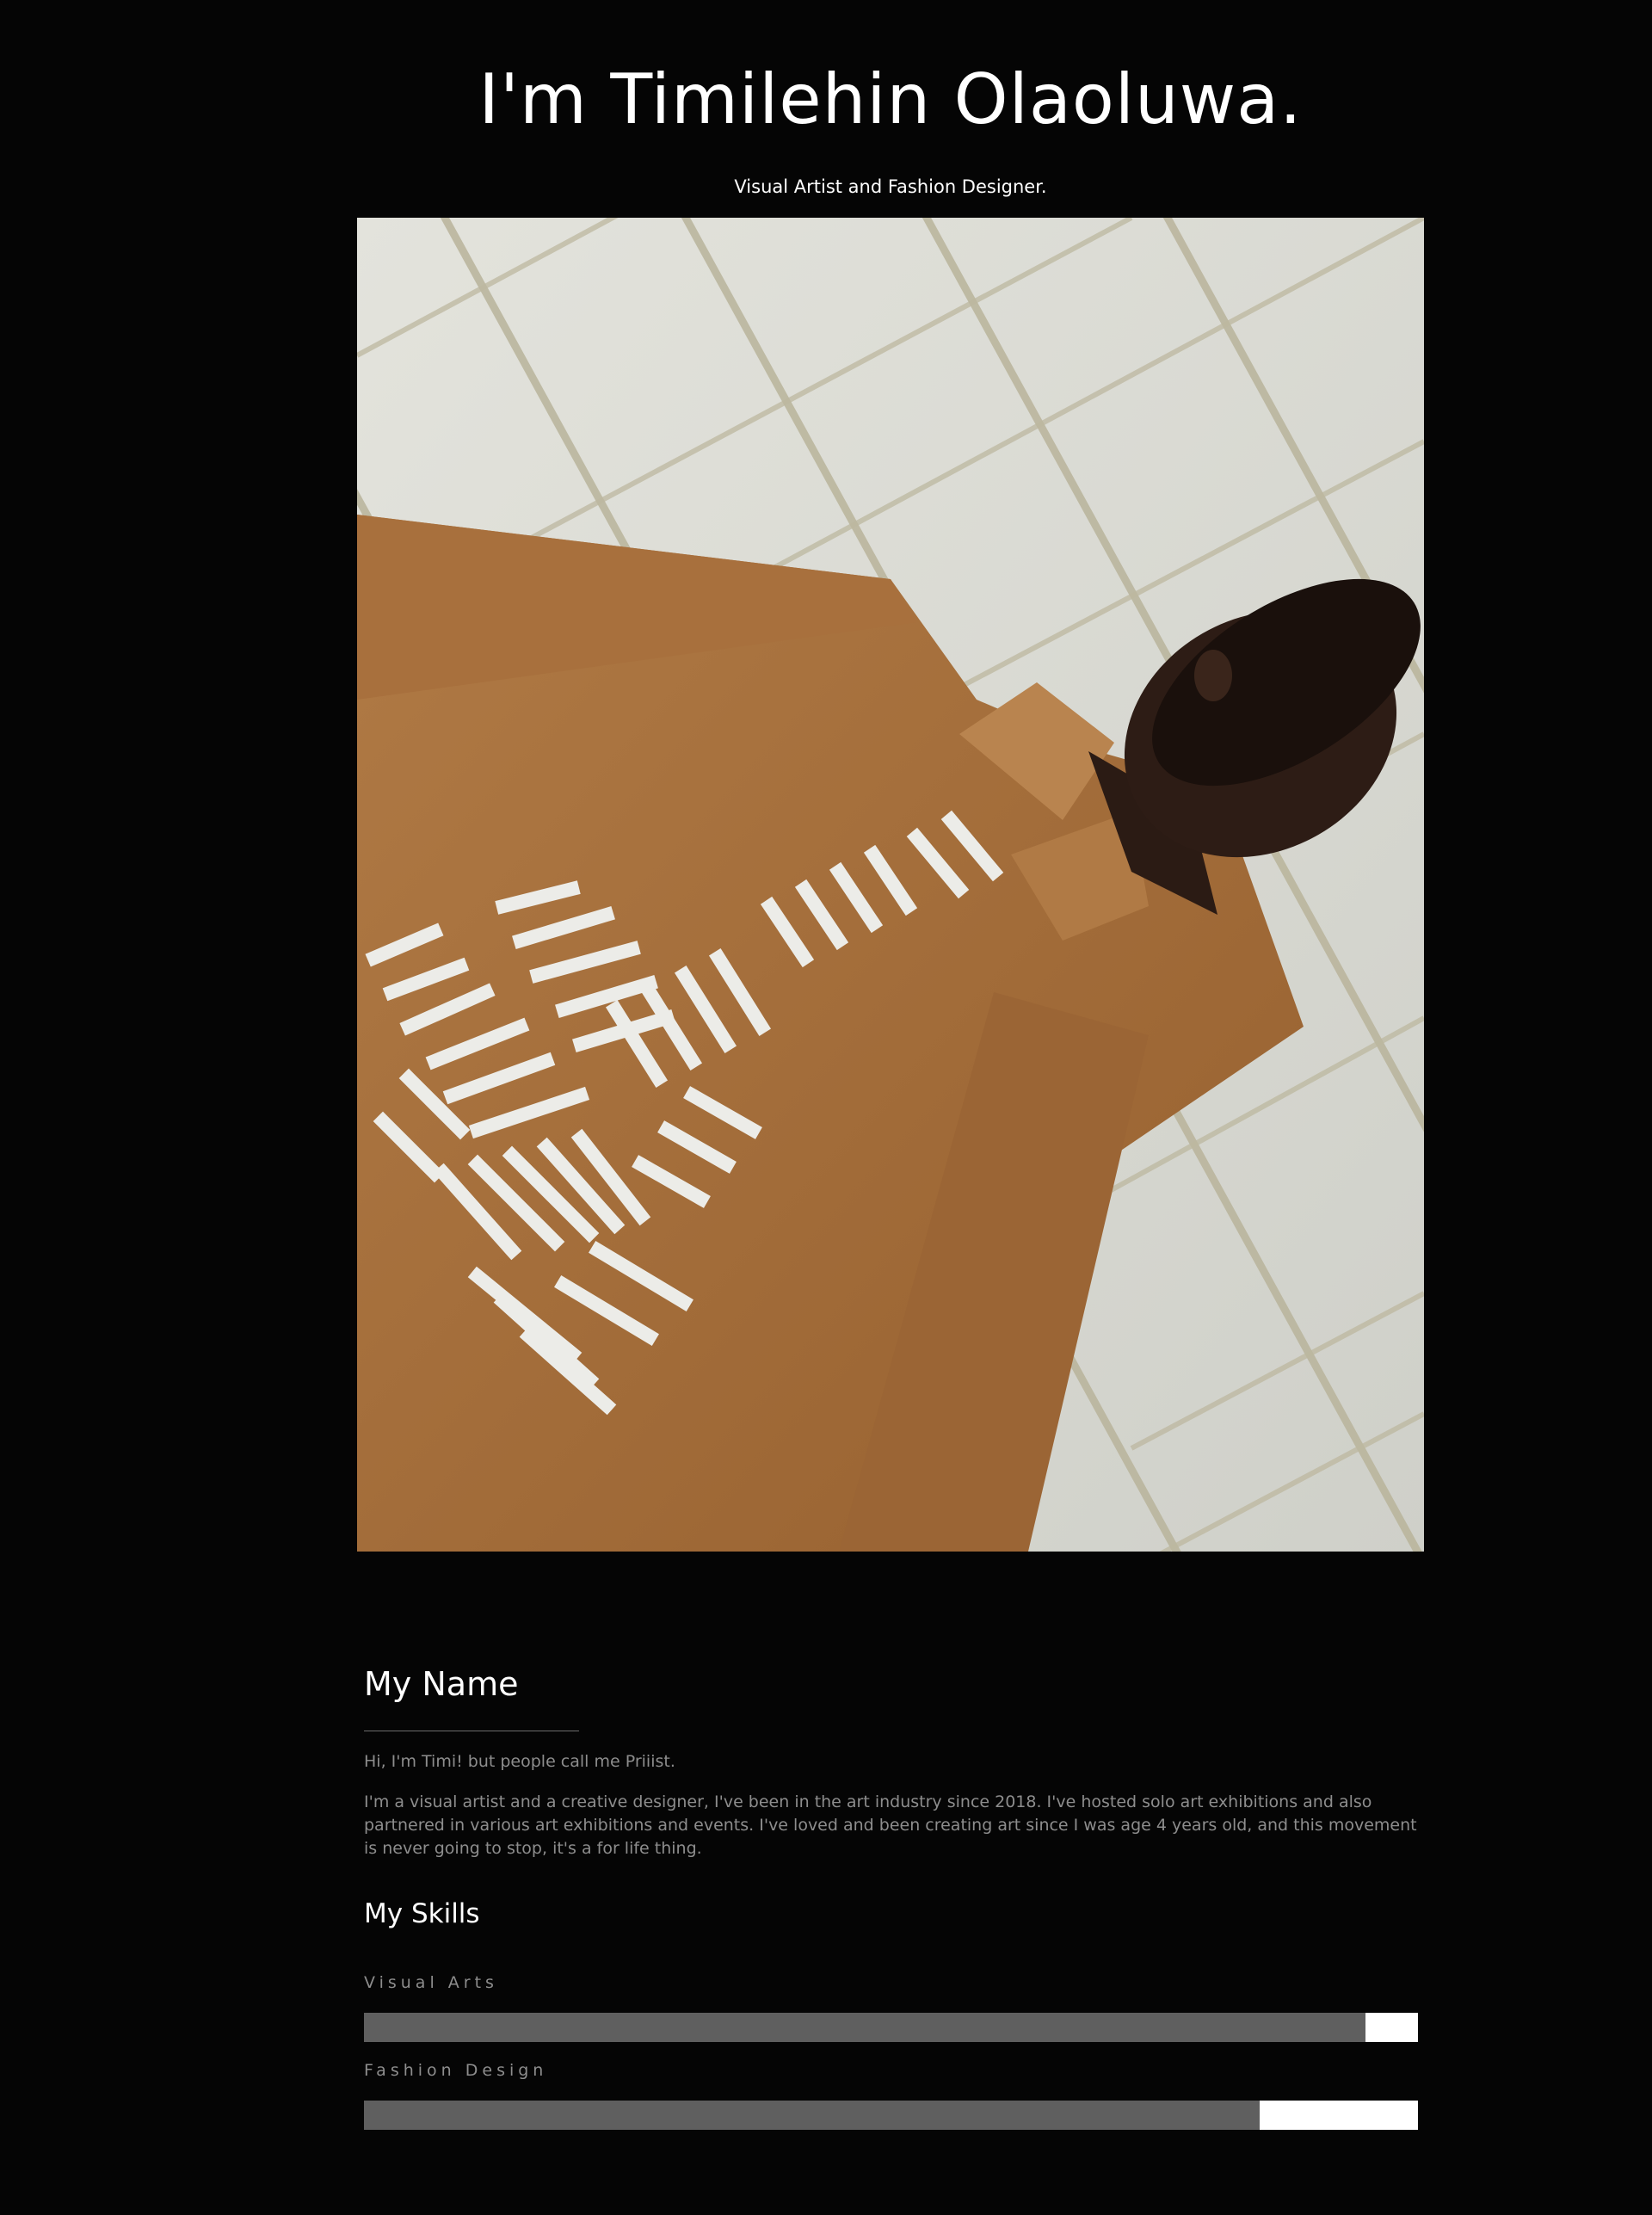 This screenshot has width=1652, height=2215. Describe the element at coordinates (422, 1913) in the screenshot. I see `skills-heading: My Skills` at that location.